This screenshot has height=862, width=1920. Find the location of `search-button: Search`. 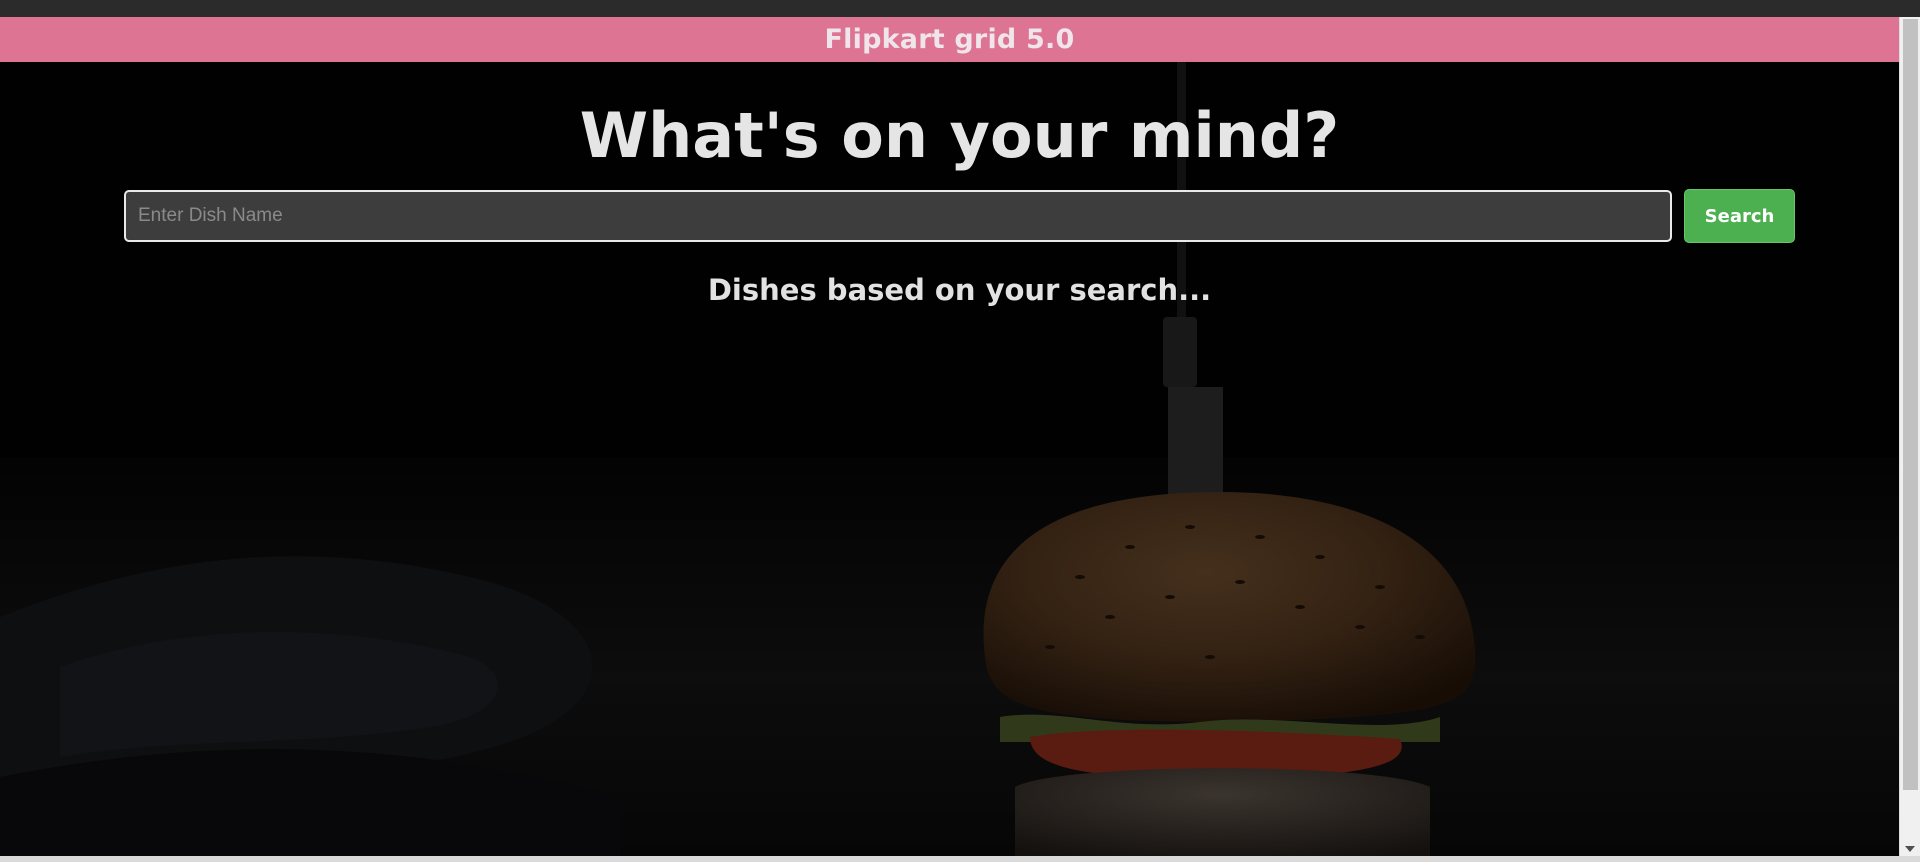

search-button: Search is located at coordinates (1739, 216).